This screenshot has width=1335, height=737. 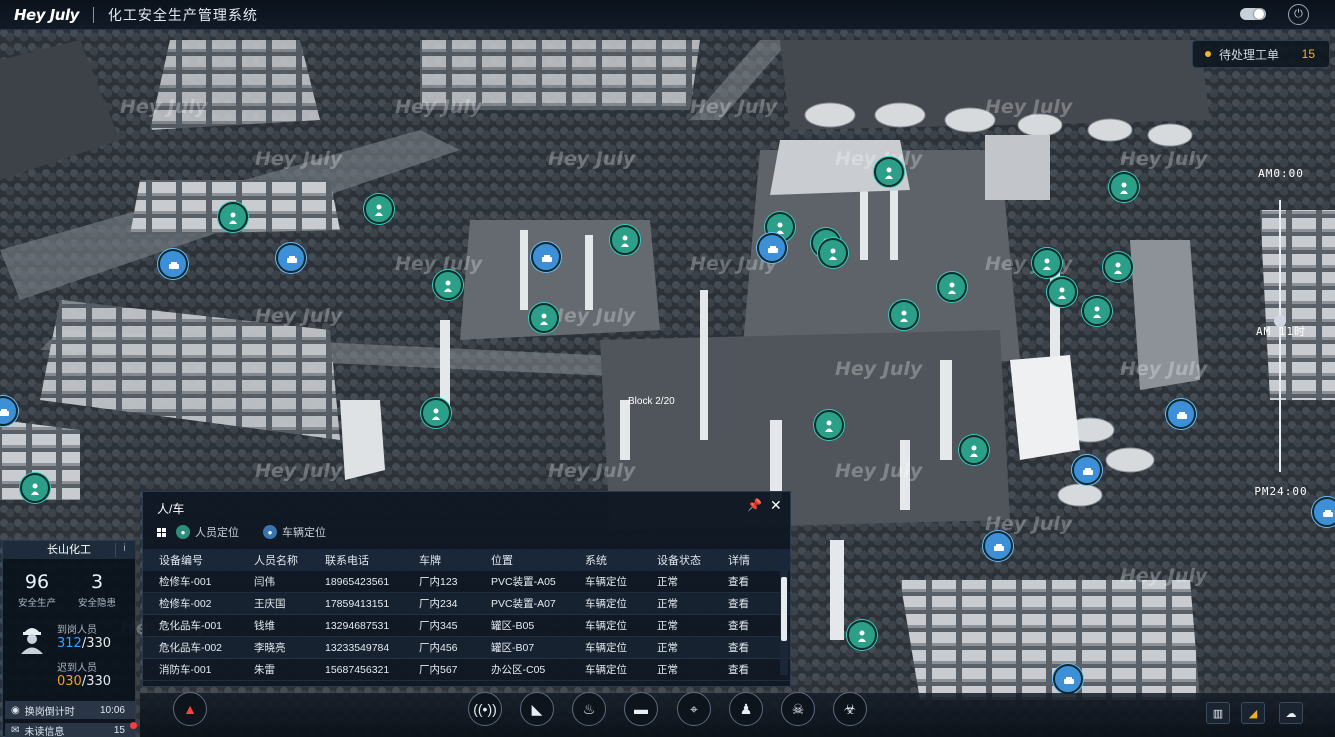 What do you see at coordinates (606, 648) in the screenshot?
I see `cell: 车辆定位` at bounding box center [606, 648].